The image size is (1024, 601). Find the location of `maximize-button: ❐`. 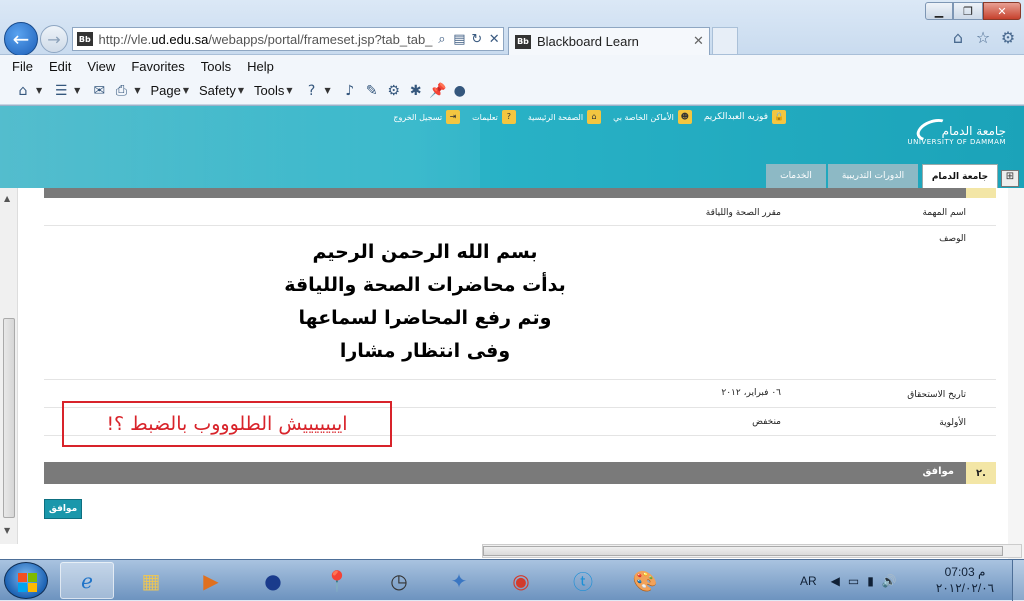

maximize-button: ❐ is located at coordinates (968, 11).